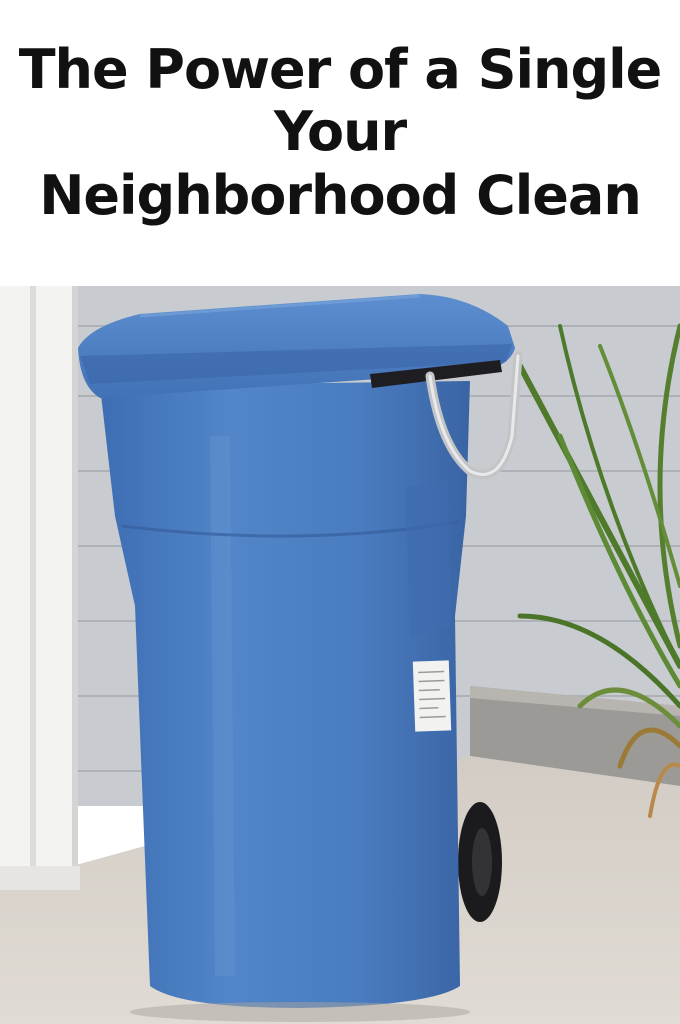 The height and width of the screenshot is (1024, 680). I want to click on door-trim, so click(39, 581).